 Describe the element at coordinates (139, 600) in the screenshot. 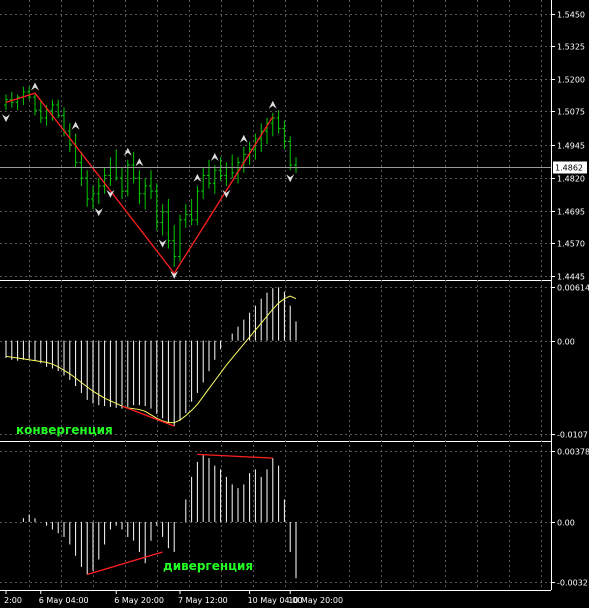

I see `x-tick-label: 6 May 20:00` at that location.